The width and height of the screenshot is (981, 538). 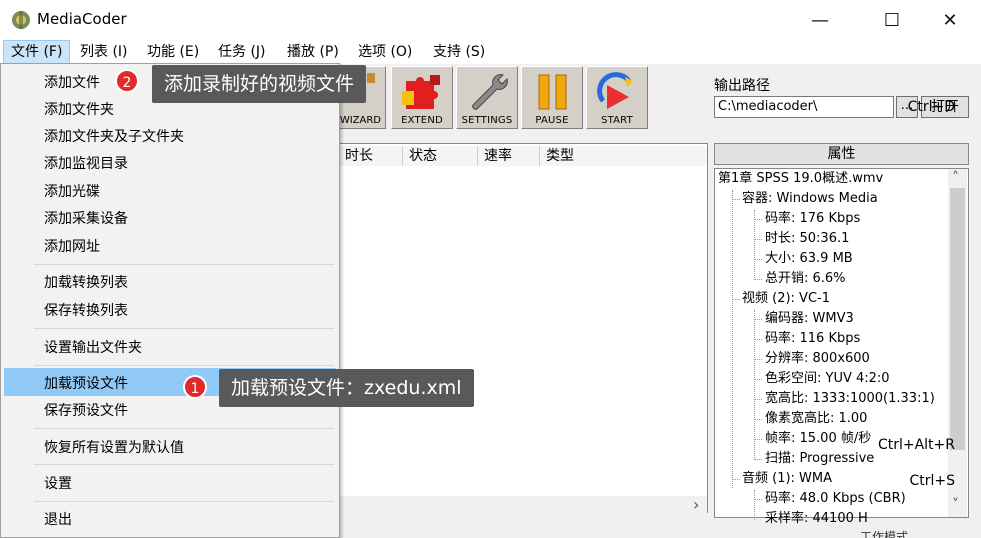 I want to click on tree-item: 码率: 176 Kbps, so click(x=812, y=219).